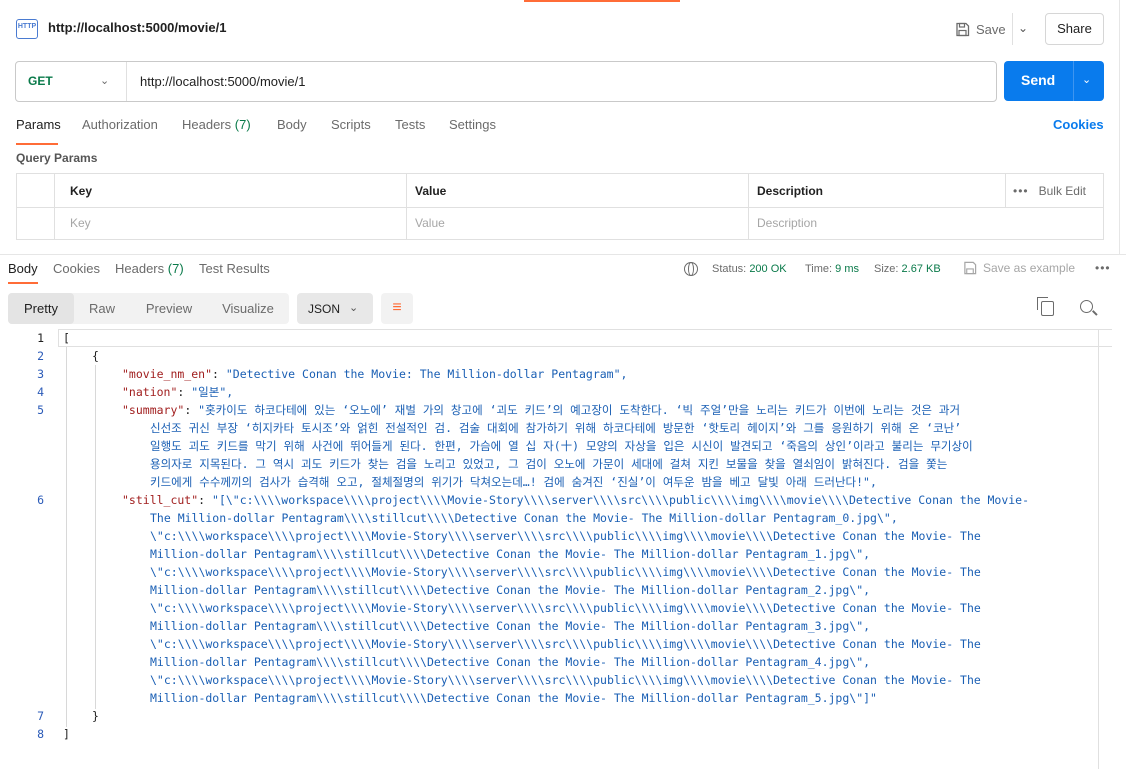 Image resolution: width=1126 pixels, height=769 pixels. What do you see at coordinates (1054, 81) in the screenshot?
I see `send-button: Send ⌄` at bounding box center [1054, 81].